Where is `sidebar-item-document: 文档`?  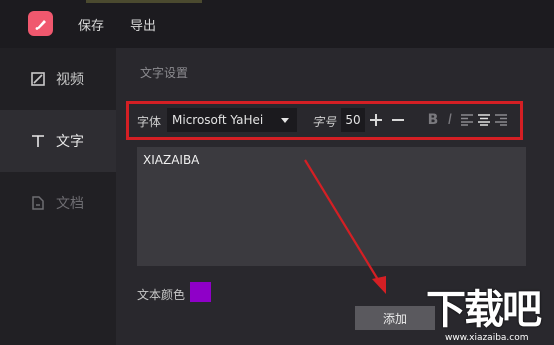
sidebar-item-document: 文档 is located at coordinates (58, 203).